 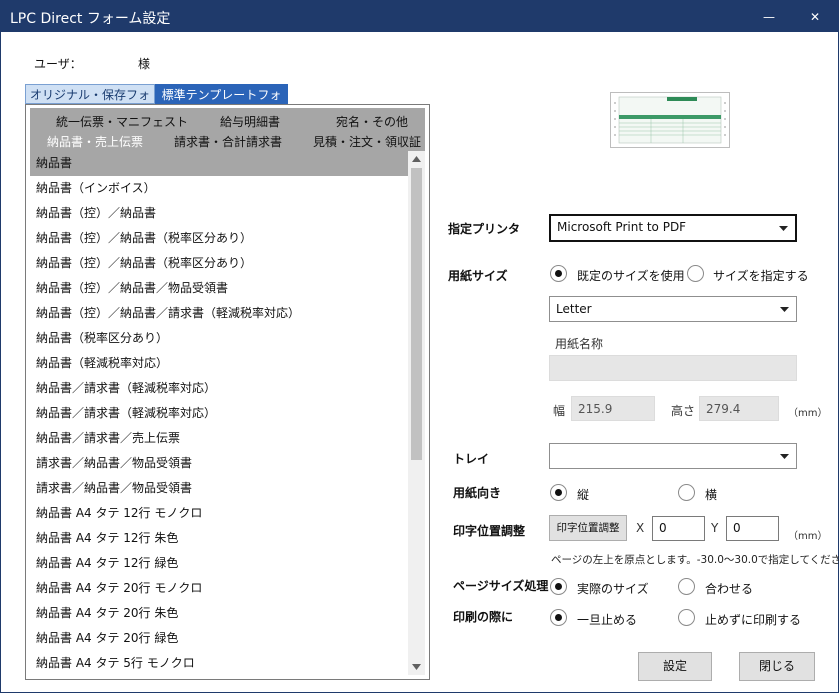 What do you see at coordinates (219, 613) in the screenshot?
I see `list-item: 納品書 A4 タテ 20行 朱色` at bounding box center [219, 613].